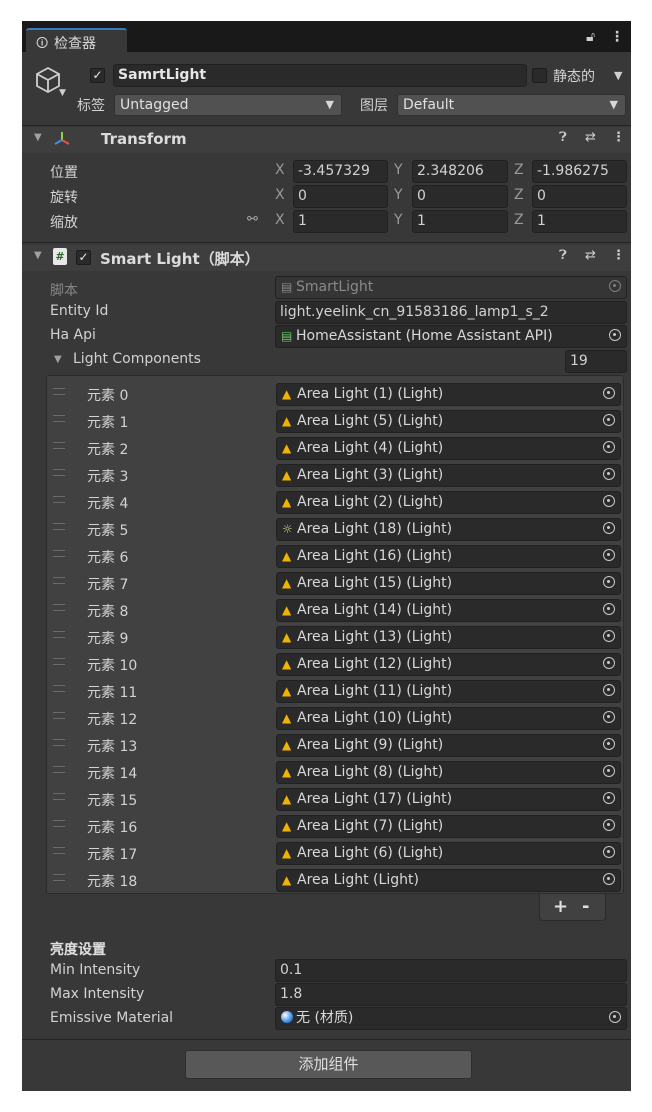 This screenshot has height=1112, width=652. Describe the element at coordinates (335, 825) in the screenshot. I see `list-item: 元素 16 ▲ Area Light (7) (Light)` at that location.